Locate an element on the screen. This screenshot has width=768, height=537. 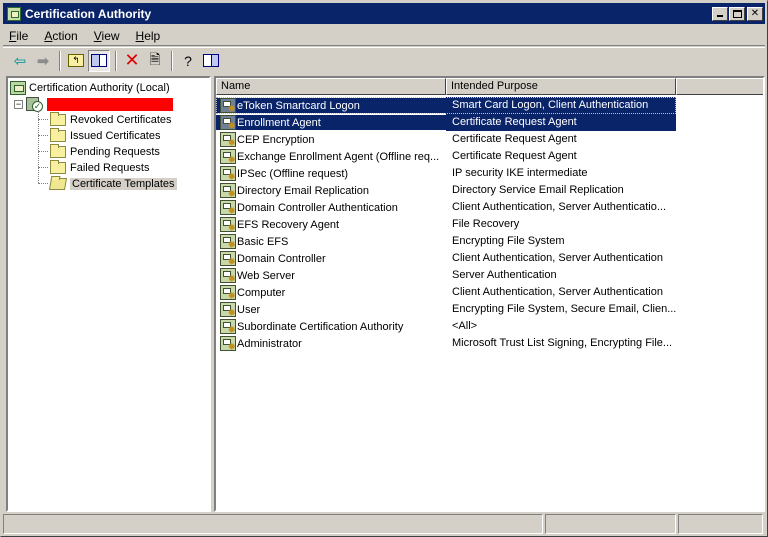
forward-button: ➡ is located at coordinates (43, 61).